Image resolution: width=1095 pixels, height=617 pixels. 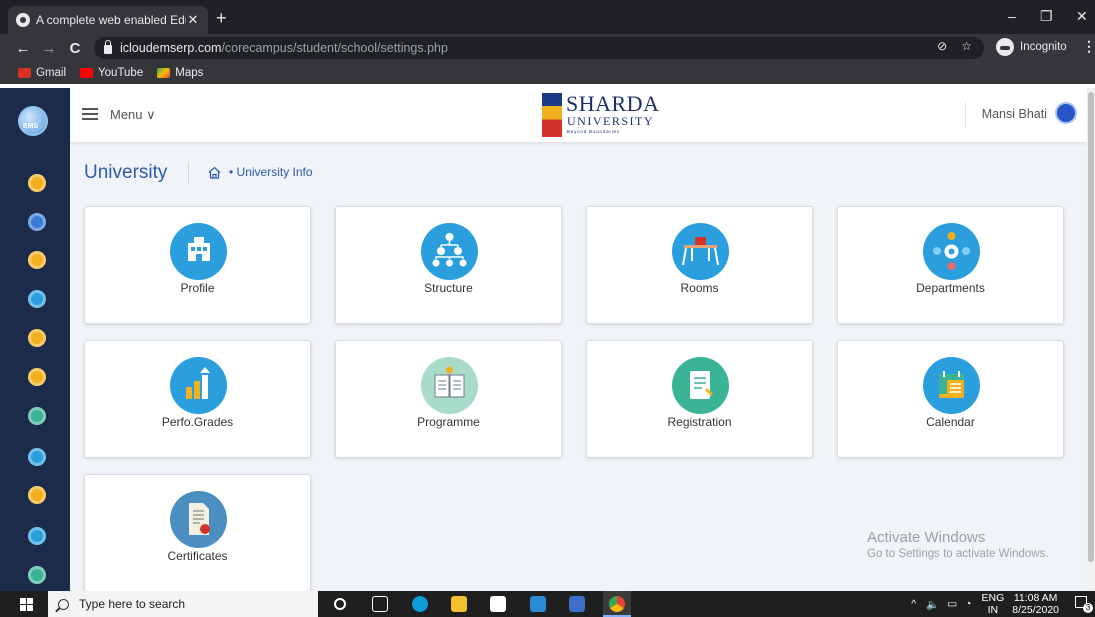 I want to click on tile-label: Calendar, so click(x=950, y=422).